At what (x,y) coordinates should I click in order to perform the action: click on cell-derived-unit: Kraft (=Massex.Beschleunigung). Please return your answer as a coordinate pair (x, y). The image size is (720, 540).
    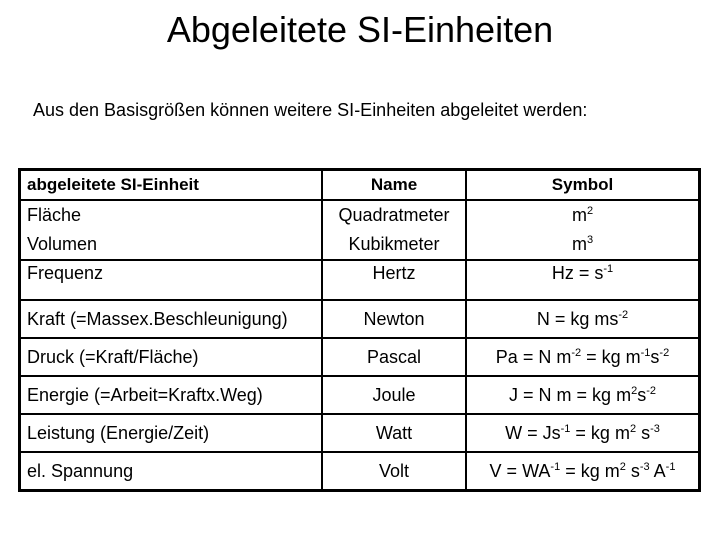
    Looking at the image, I should click on (170, 319).